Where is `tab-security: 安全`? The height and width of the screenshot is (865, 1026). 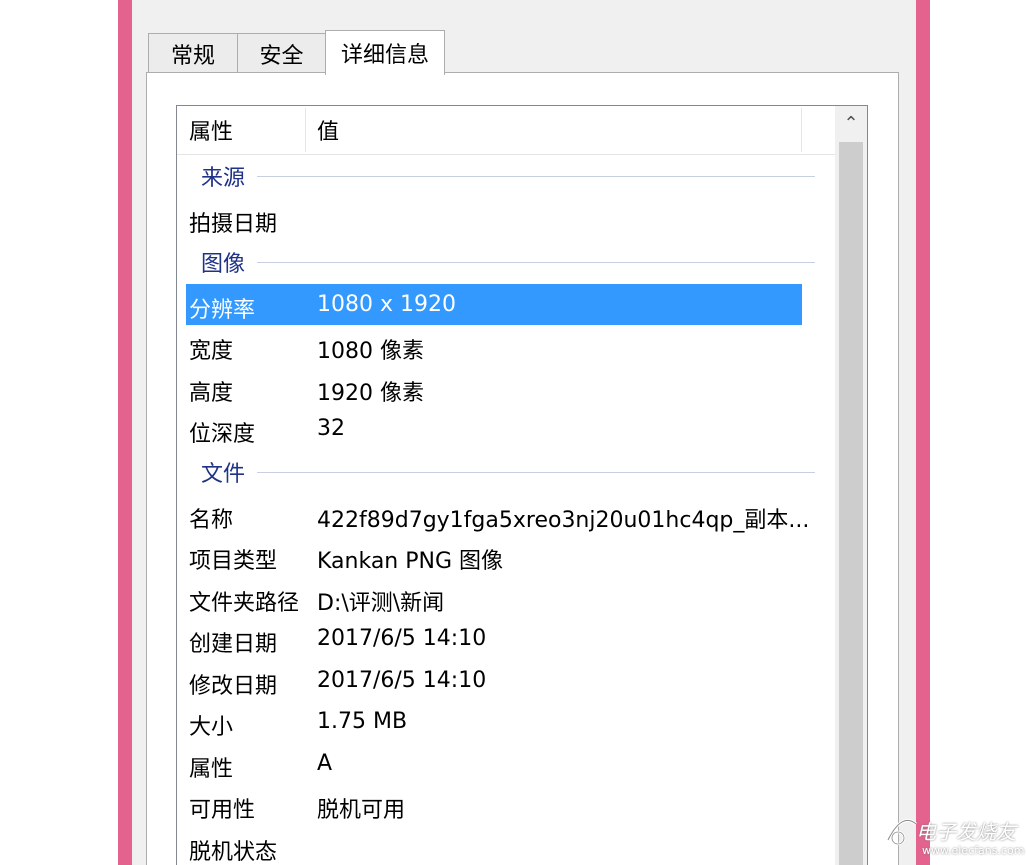 tab-security: 安全 is located at coordinates (281, 53).